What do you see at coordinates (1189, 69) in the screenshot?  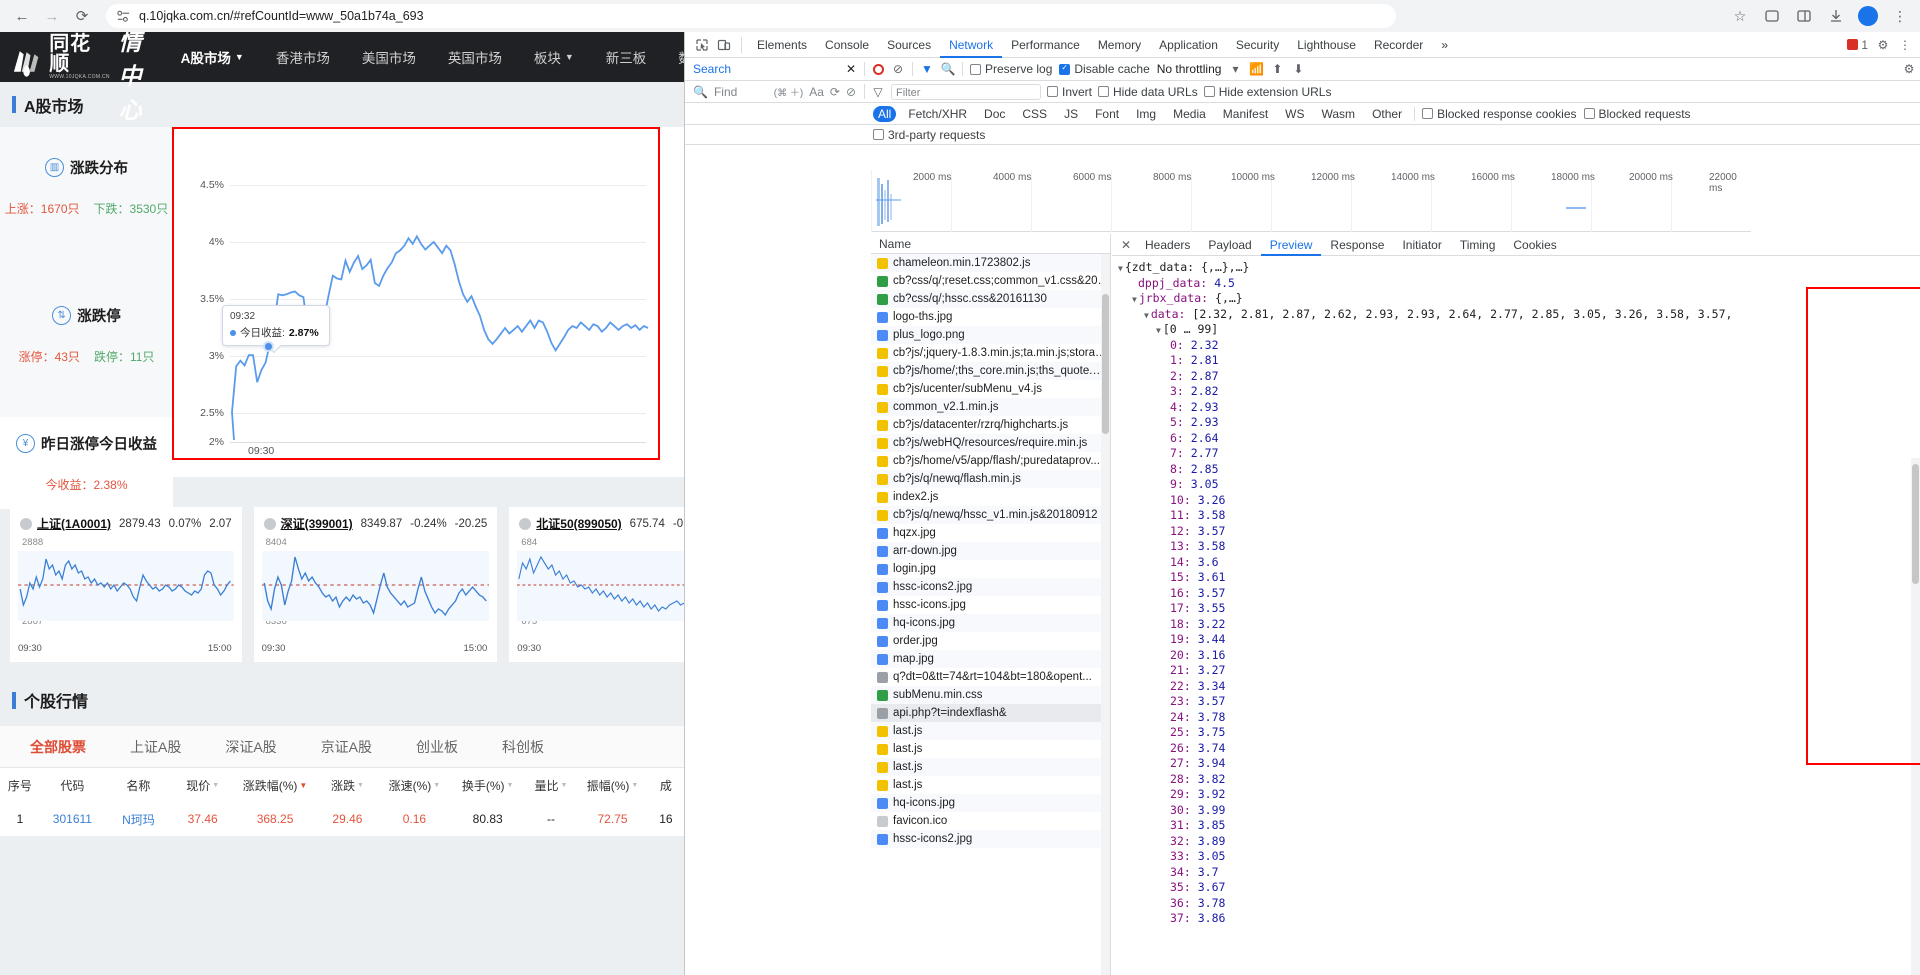 I see `throttling-select: No throttling` at bounding box center [1189, 69].